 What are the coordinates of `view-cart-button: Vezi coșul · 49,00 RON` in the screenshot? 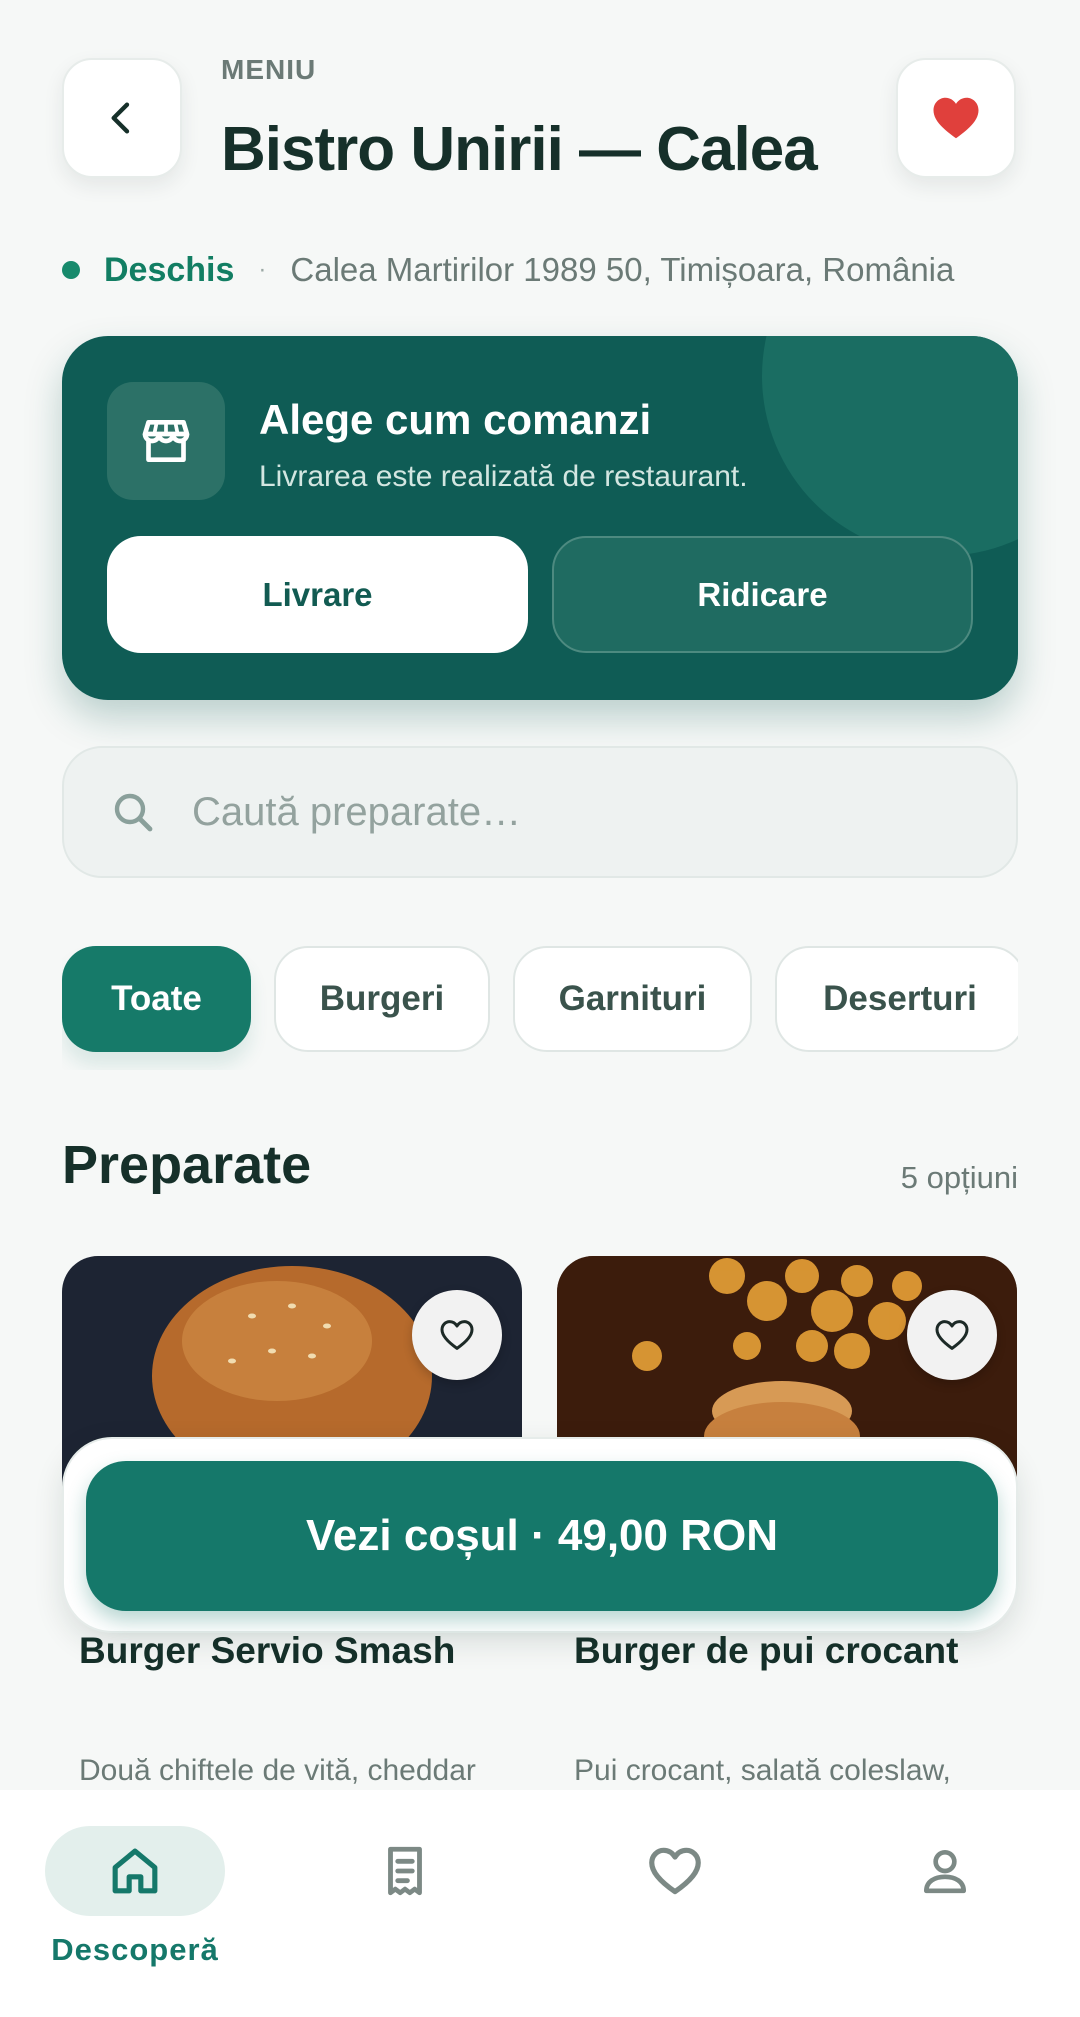 It's located at (542, 1536).